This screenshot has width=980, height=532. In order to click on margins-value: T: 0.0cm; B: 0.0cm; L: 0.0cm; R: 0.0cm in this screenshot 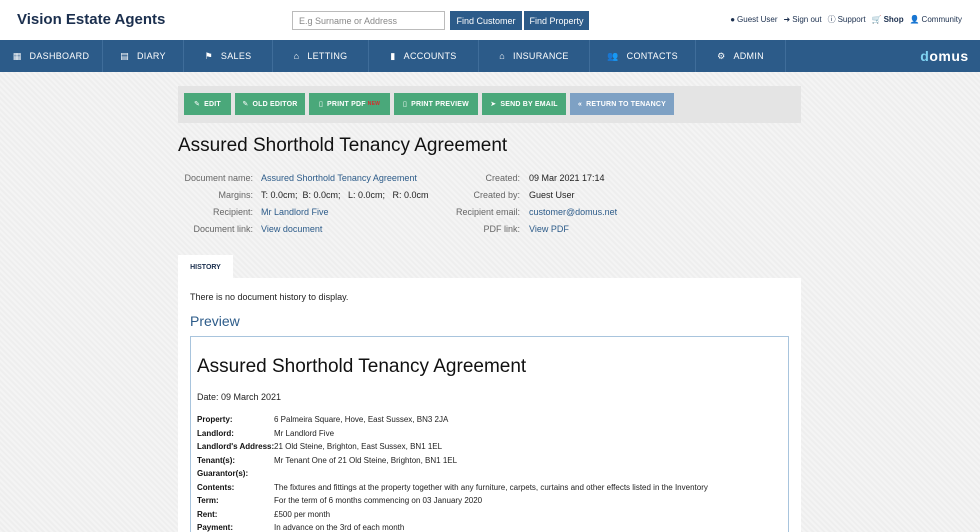, I will do `click(345, 195)`.